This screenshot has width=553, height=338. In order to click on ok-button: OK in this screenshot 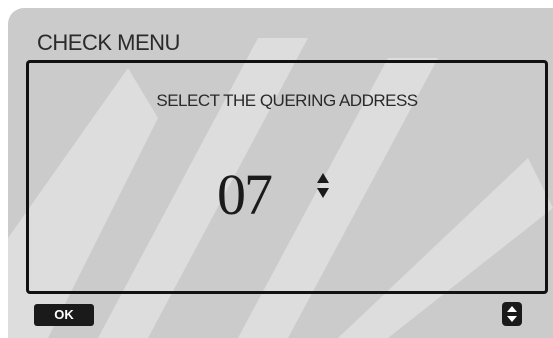, I will do `click(64, 315)`.